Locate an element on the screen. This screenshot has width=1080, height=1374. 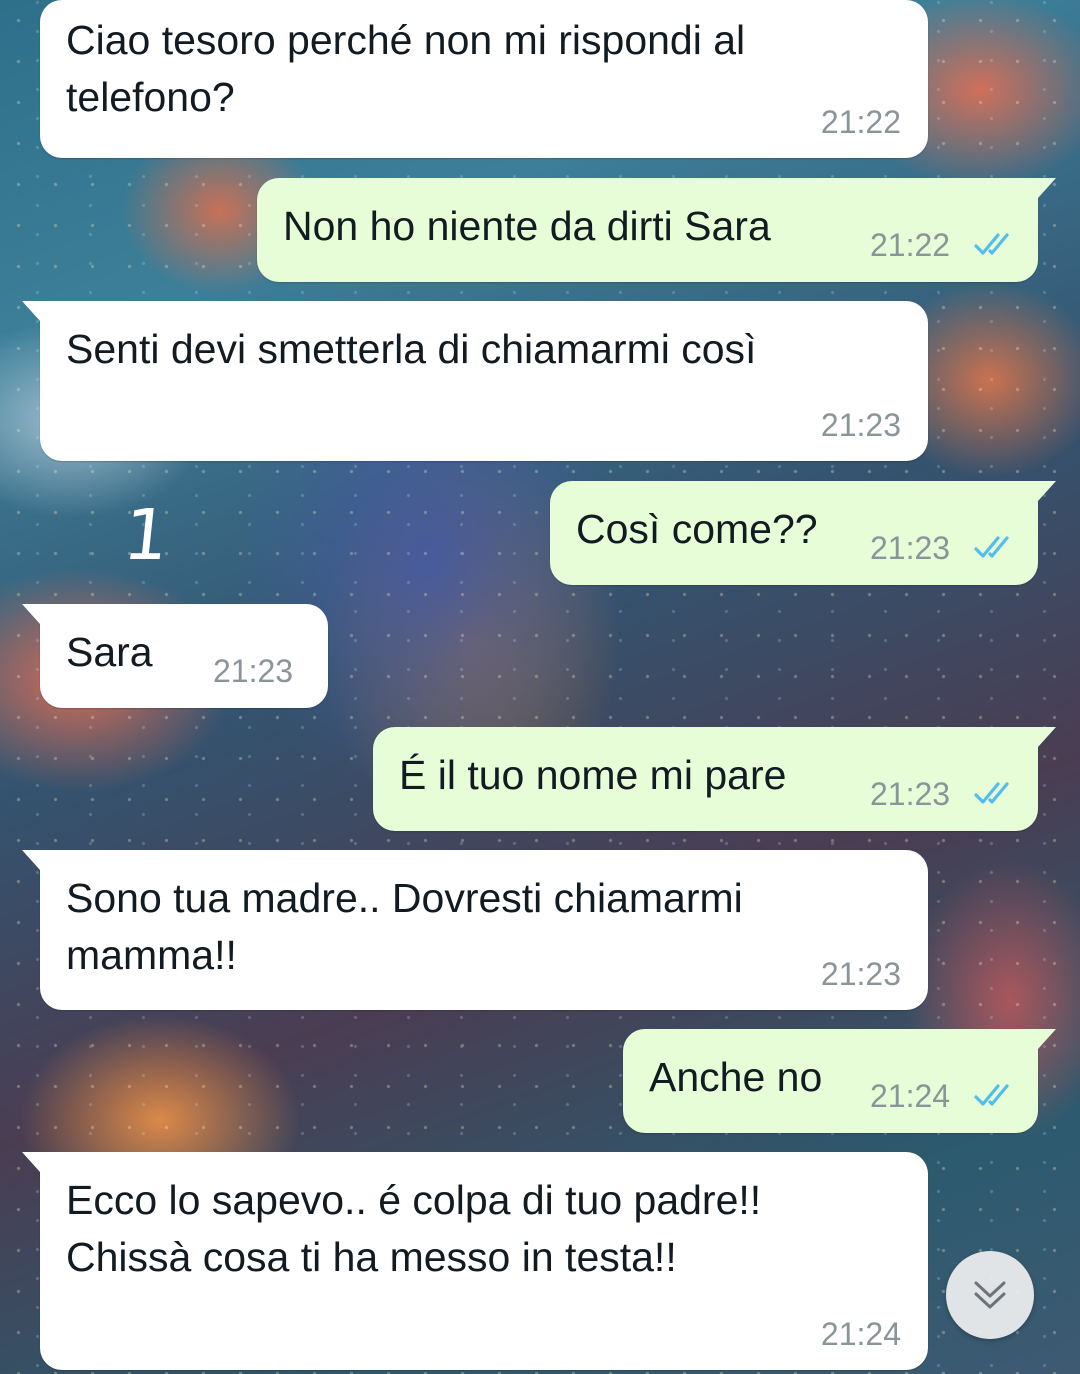
message-outgoing: Non ho niente da dirti Sara 21:22 is located at coordinates (656, 230).